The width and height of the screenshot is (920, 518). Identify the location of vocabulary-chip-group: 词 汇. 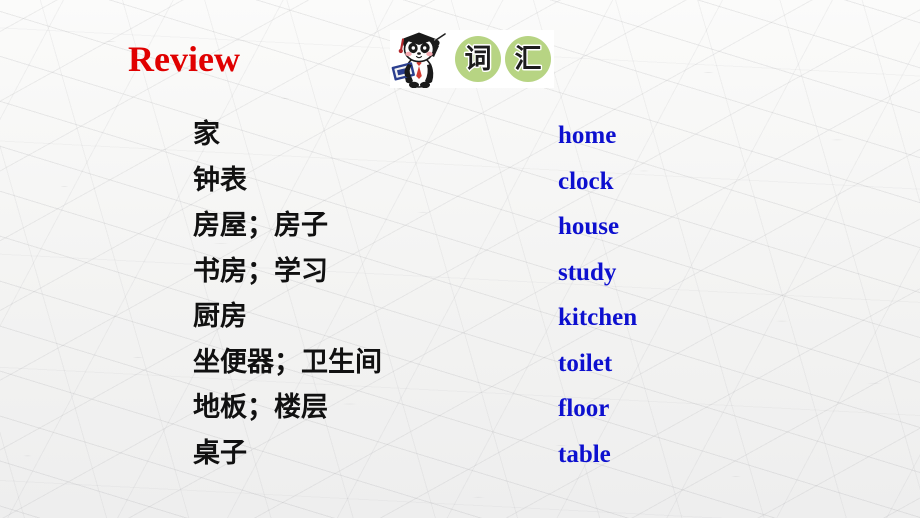
(503, 59).